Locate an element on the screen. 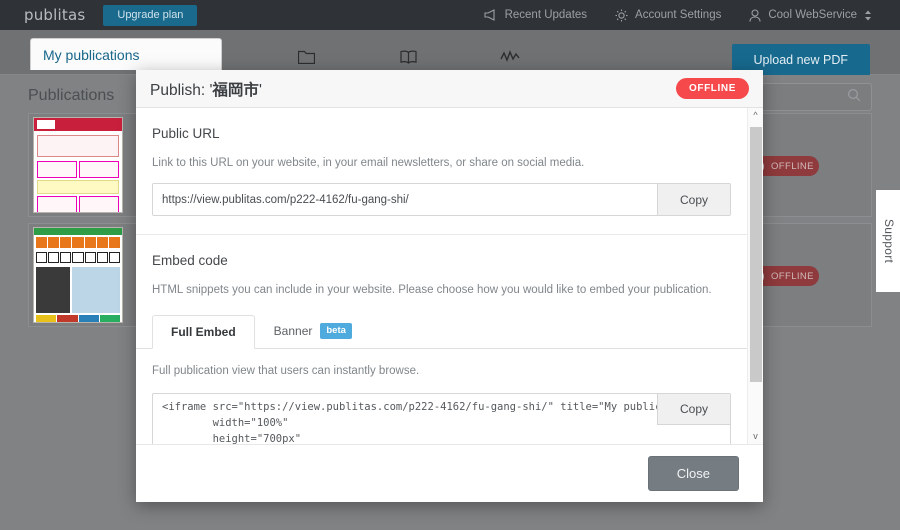 The height and width of the screenshot is (530, 900). publitas-logo: publitas is located at coordinates (55, 15).